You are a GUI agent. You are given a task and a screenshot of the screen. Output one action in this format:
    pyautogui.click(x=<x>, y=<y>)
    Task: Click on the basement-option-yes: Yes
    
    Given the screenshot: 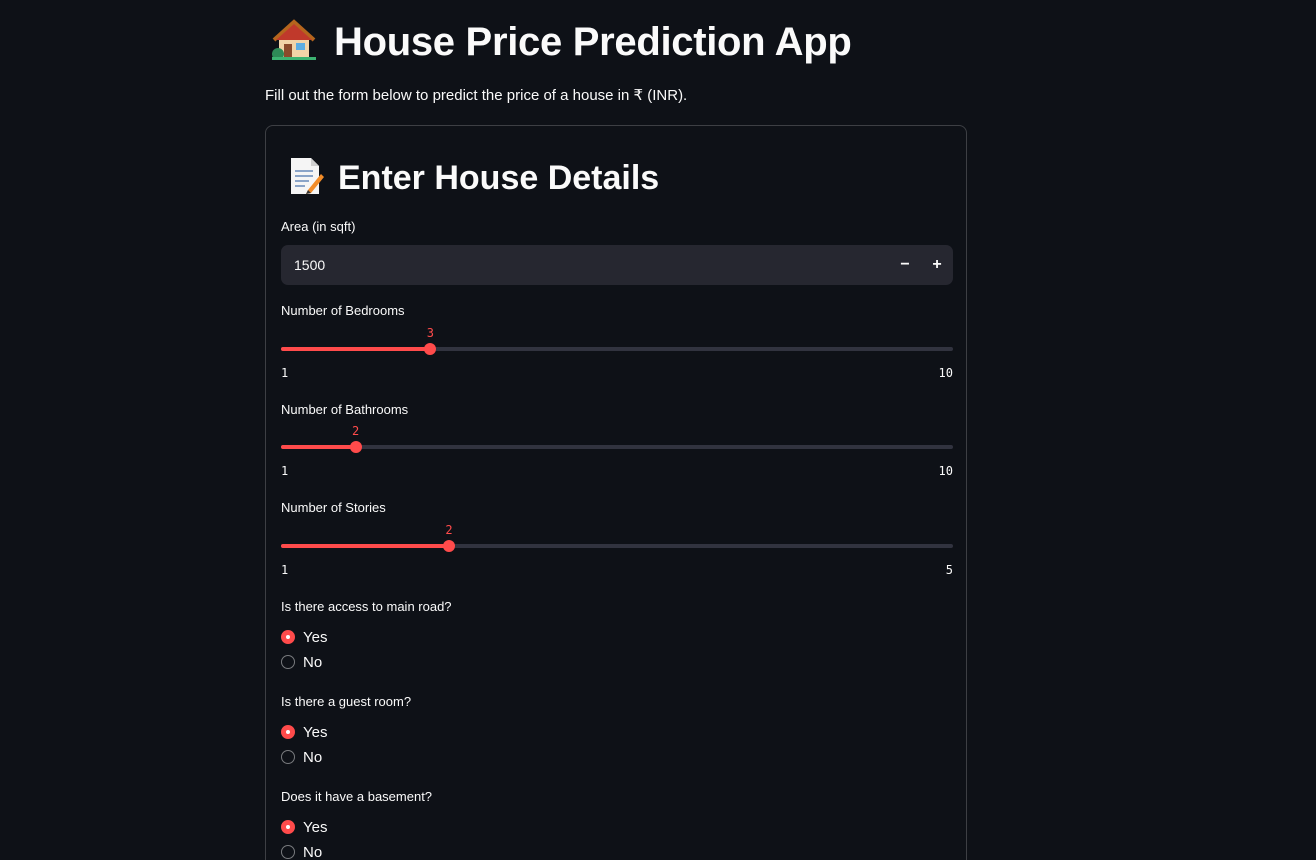 What is the action you would take?
    pyautogui.click(x=304, y=827)
    